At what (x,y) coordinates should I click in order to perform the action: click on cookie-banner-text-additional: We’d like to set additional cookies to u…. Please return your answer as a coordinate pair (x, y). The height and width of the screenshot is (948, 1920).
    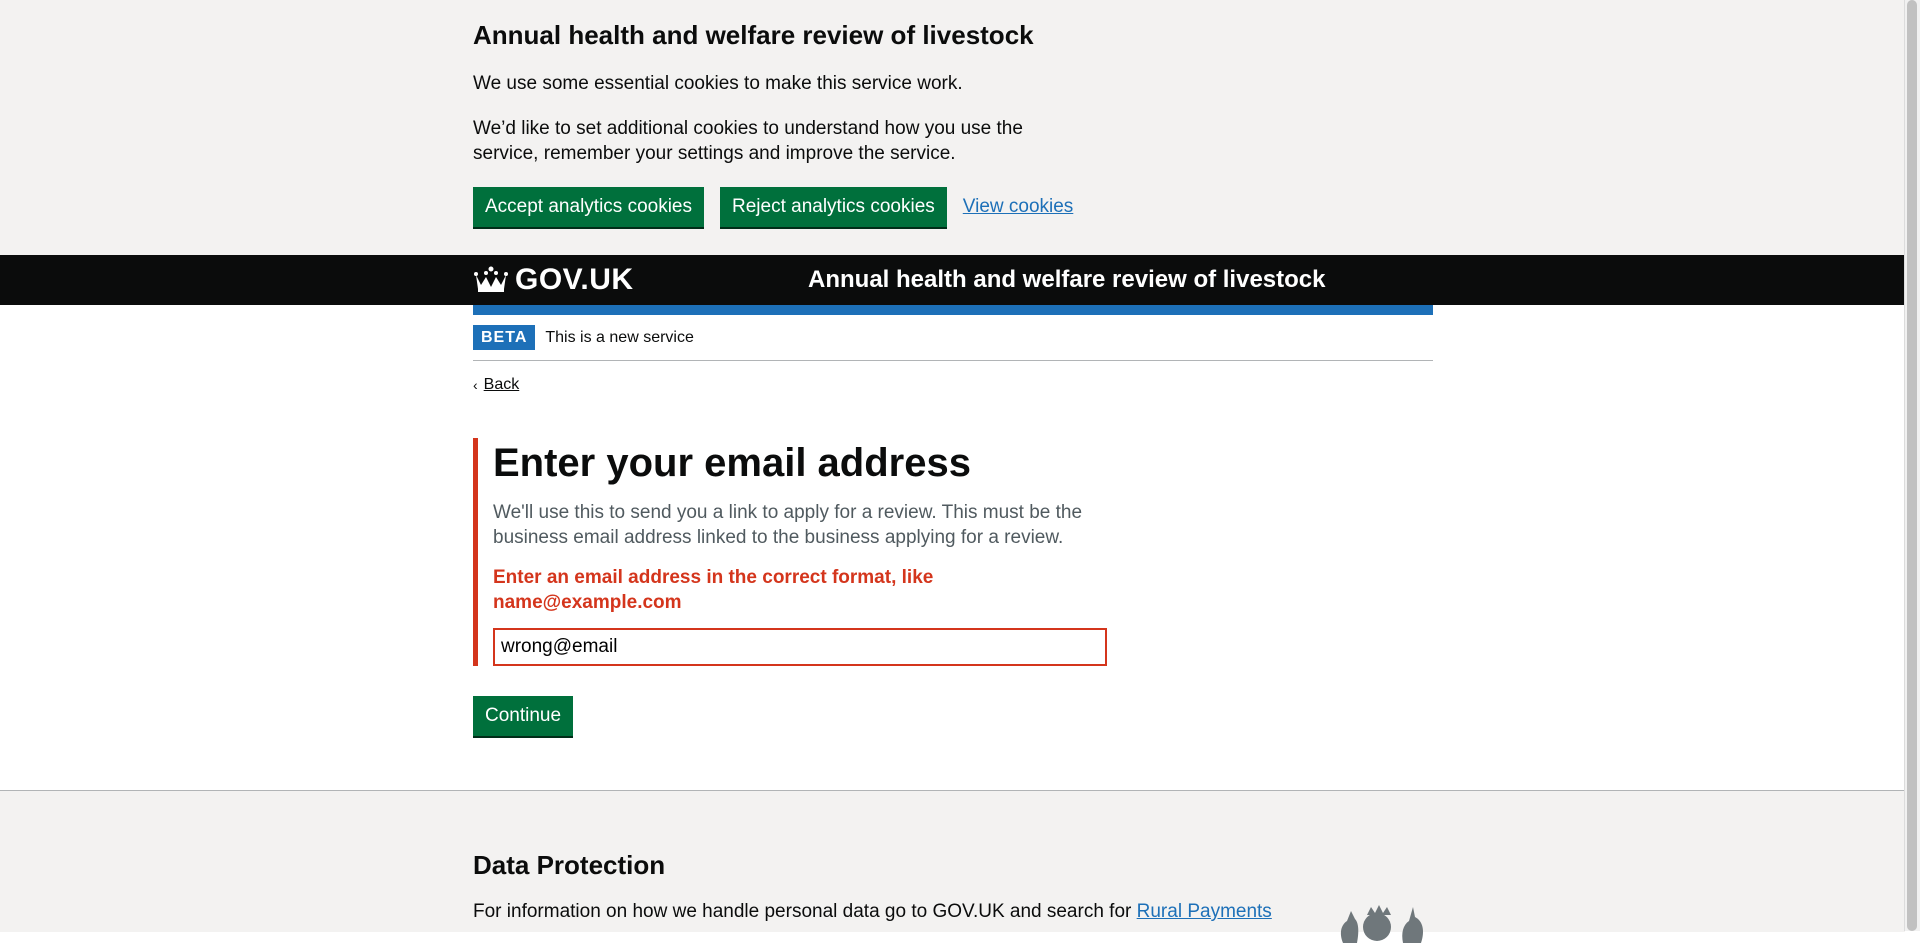
    Looking at the image, I should click on (748, 141).